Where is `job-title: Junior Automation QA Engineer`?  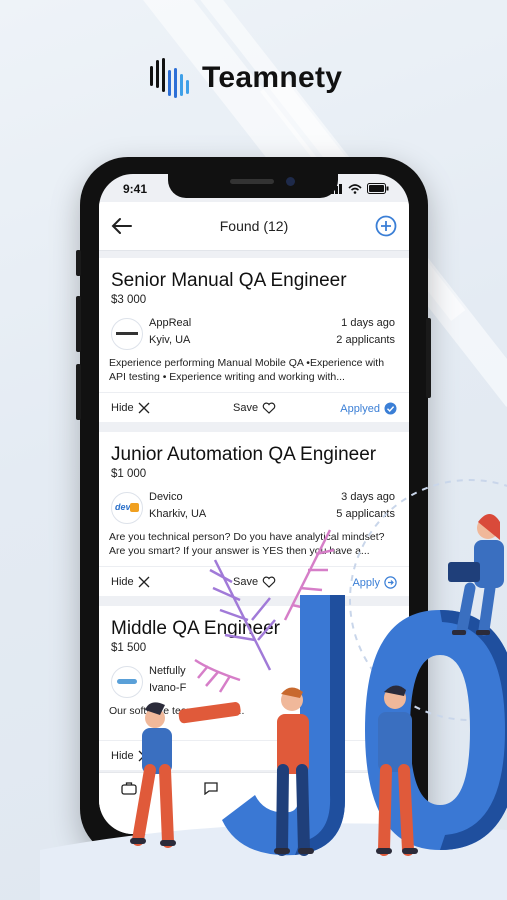 job-title: Junior Automation QA Engineer is located at coordinates (244, 454).